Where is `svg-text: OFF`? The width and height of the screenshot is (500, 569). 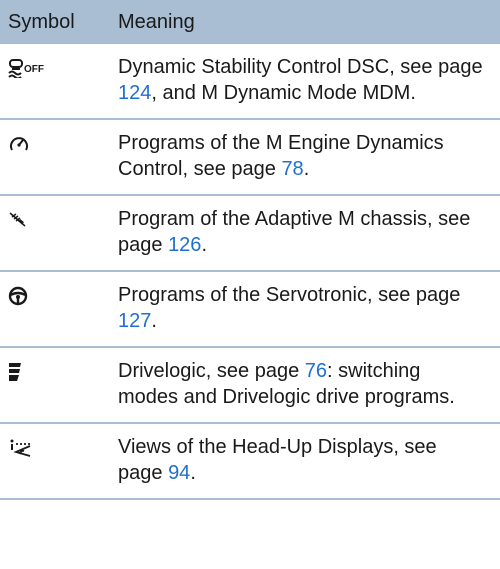 svg-text: OFF is located at coordinates (34, 69).